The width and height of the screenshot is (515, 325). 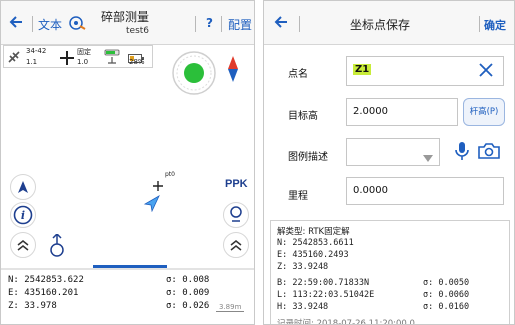 I want to click on expand-up-button, so click(x=23, y=245).